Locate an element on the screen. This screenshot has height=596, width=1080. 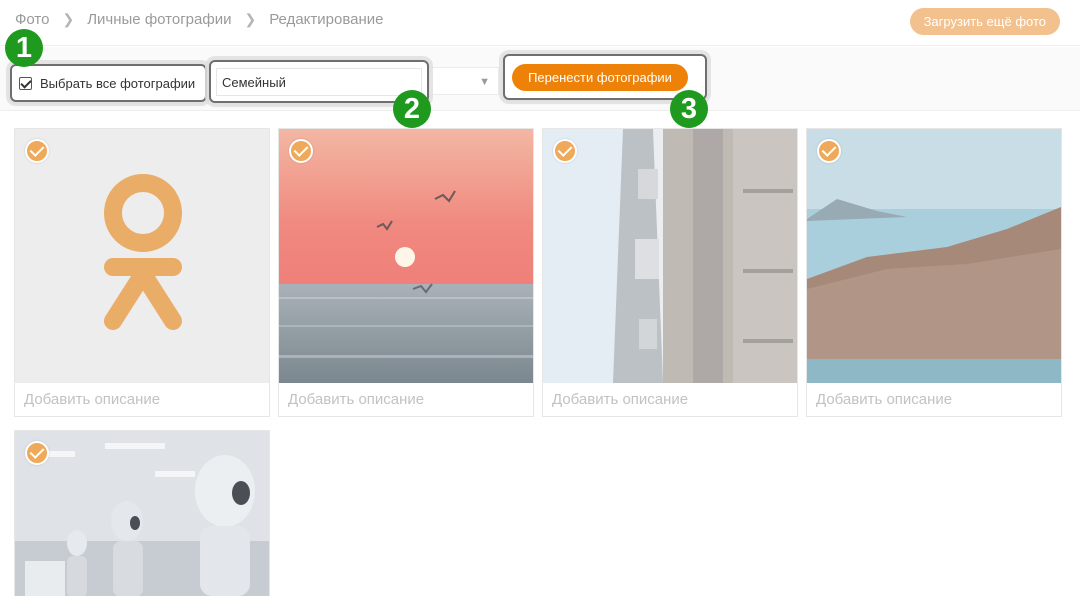
select-all-control: Выбрать все фотографии is located at coordinates (108, 83).